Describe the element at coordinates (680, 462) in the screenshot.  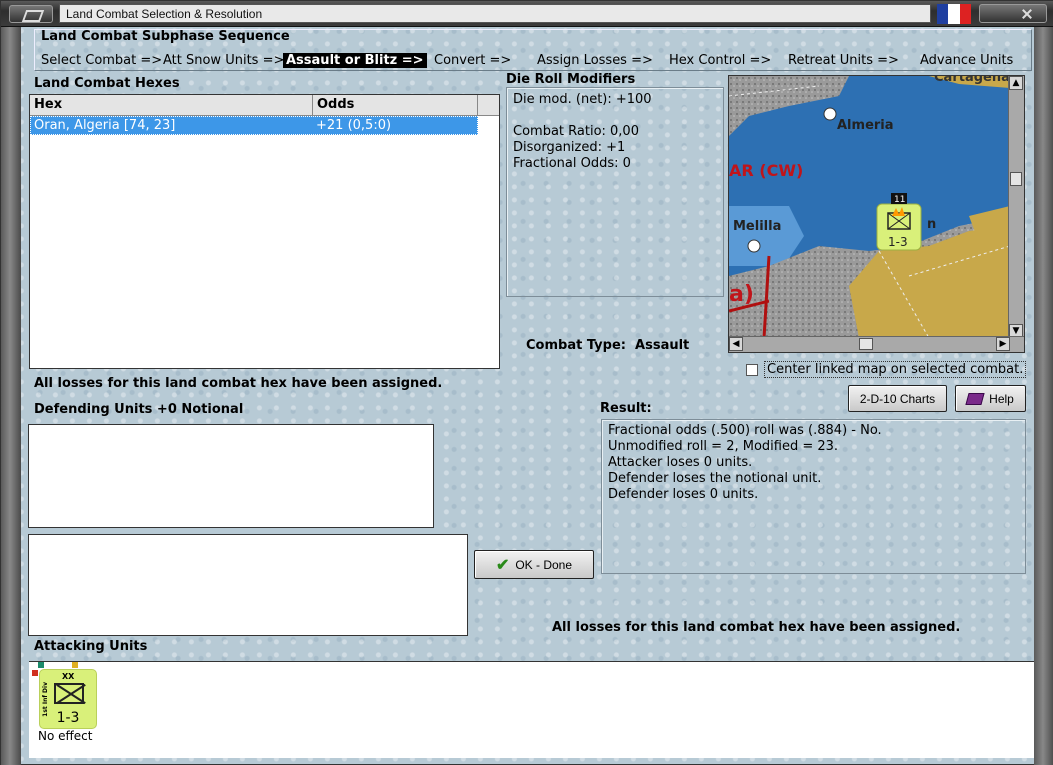
I see `result-line: Attacker loses 0 units.` at that location.